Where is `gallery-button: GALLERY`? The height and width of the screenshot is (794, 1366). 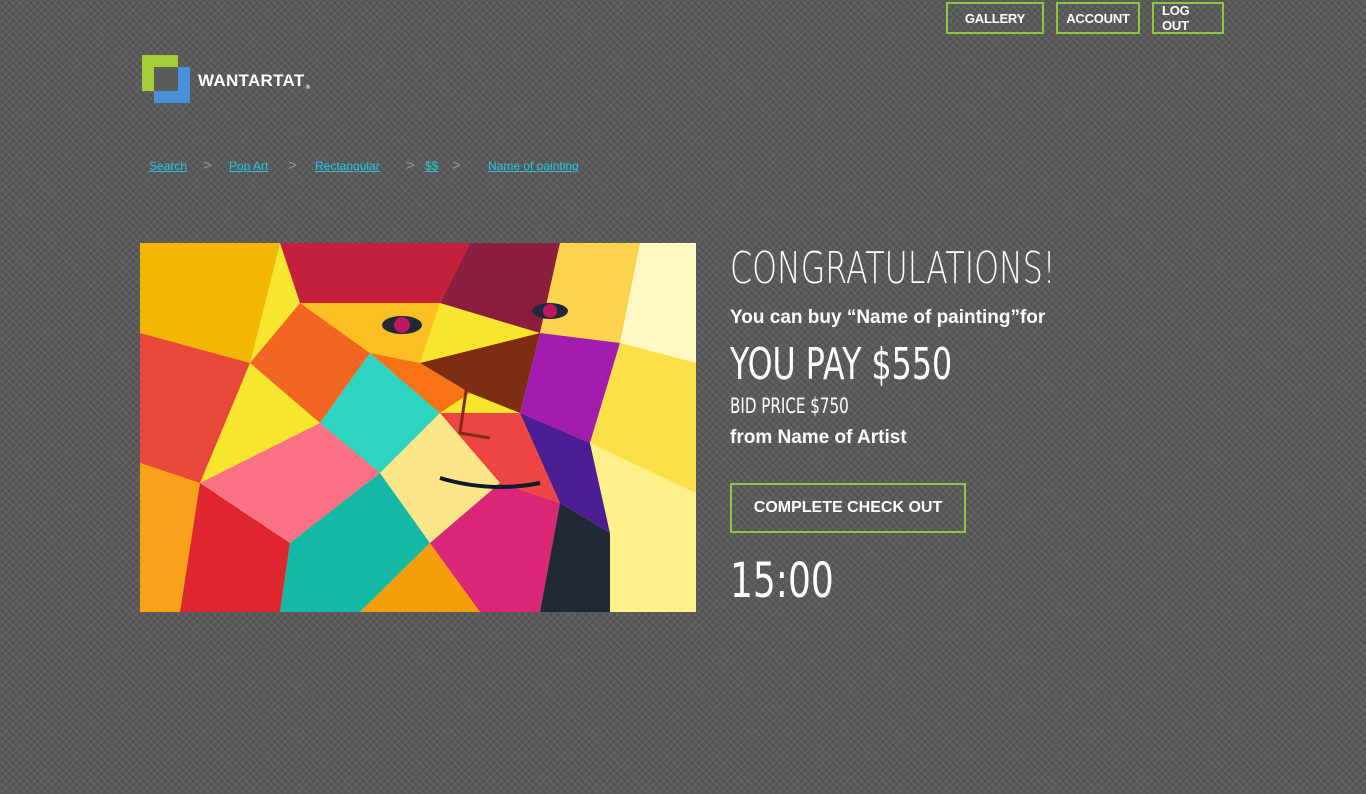
gallery-button: GALLERY is located at coordinates (995, 18).